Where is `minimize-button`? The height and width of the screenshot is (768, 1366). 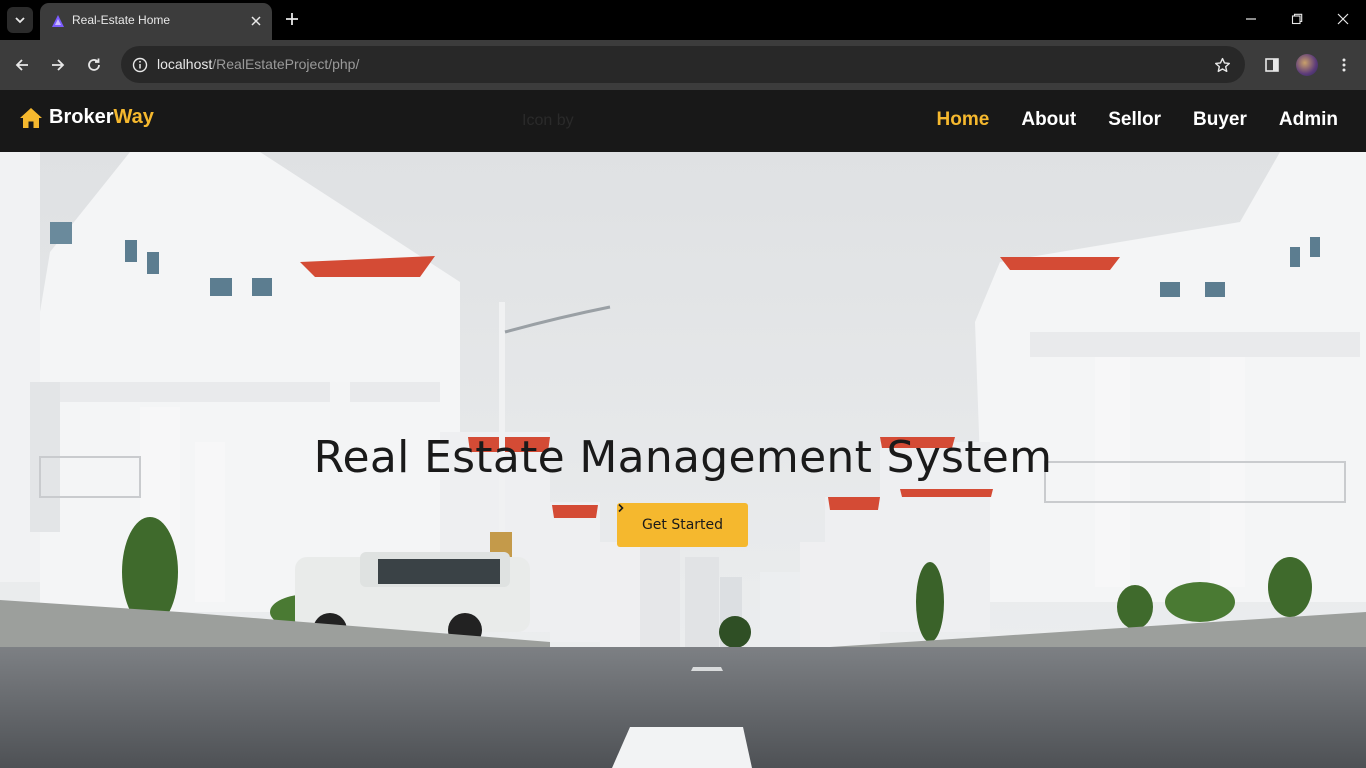 minimize-button is located at coordinates (1251, 19).